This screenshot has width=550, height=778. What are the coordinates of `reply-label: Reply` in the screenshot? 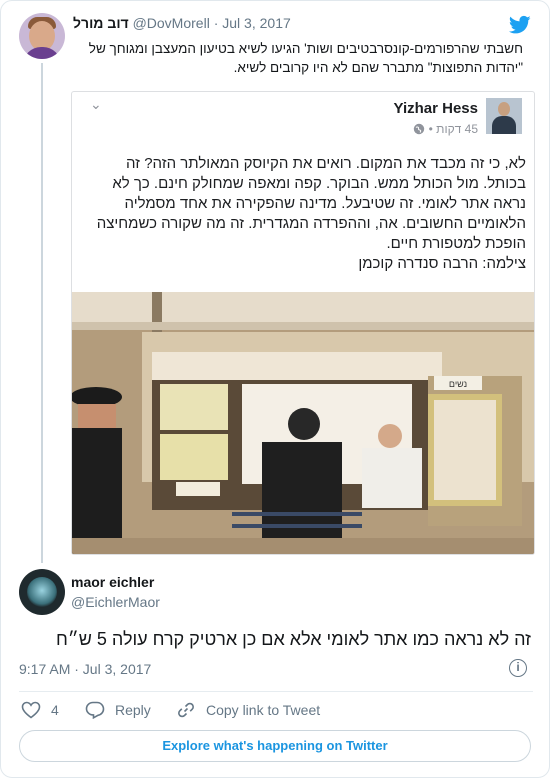 It's located at (133, 710).